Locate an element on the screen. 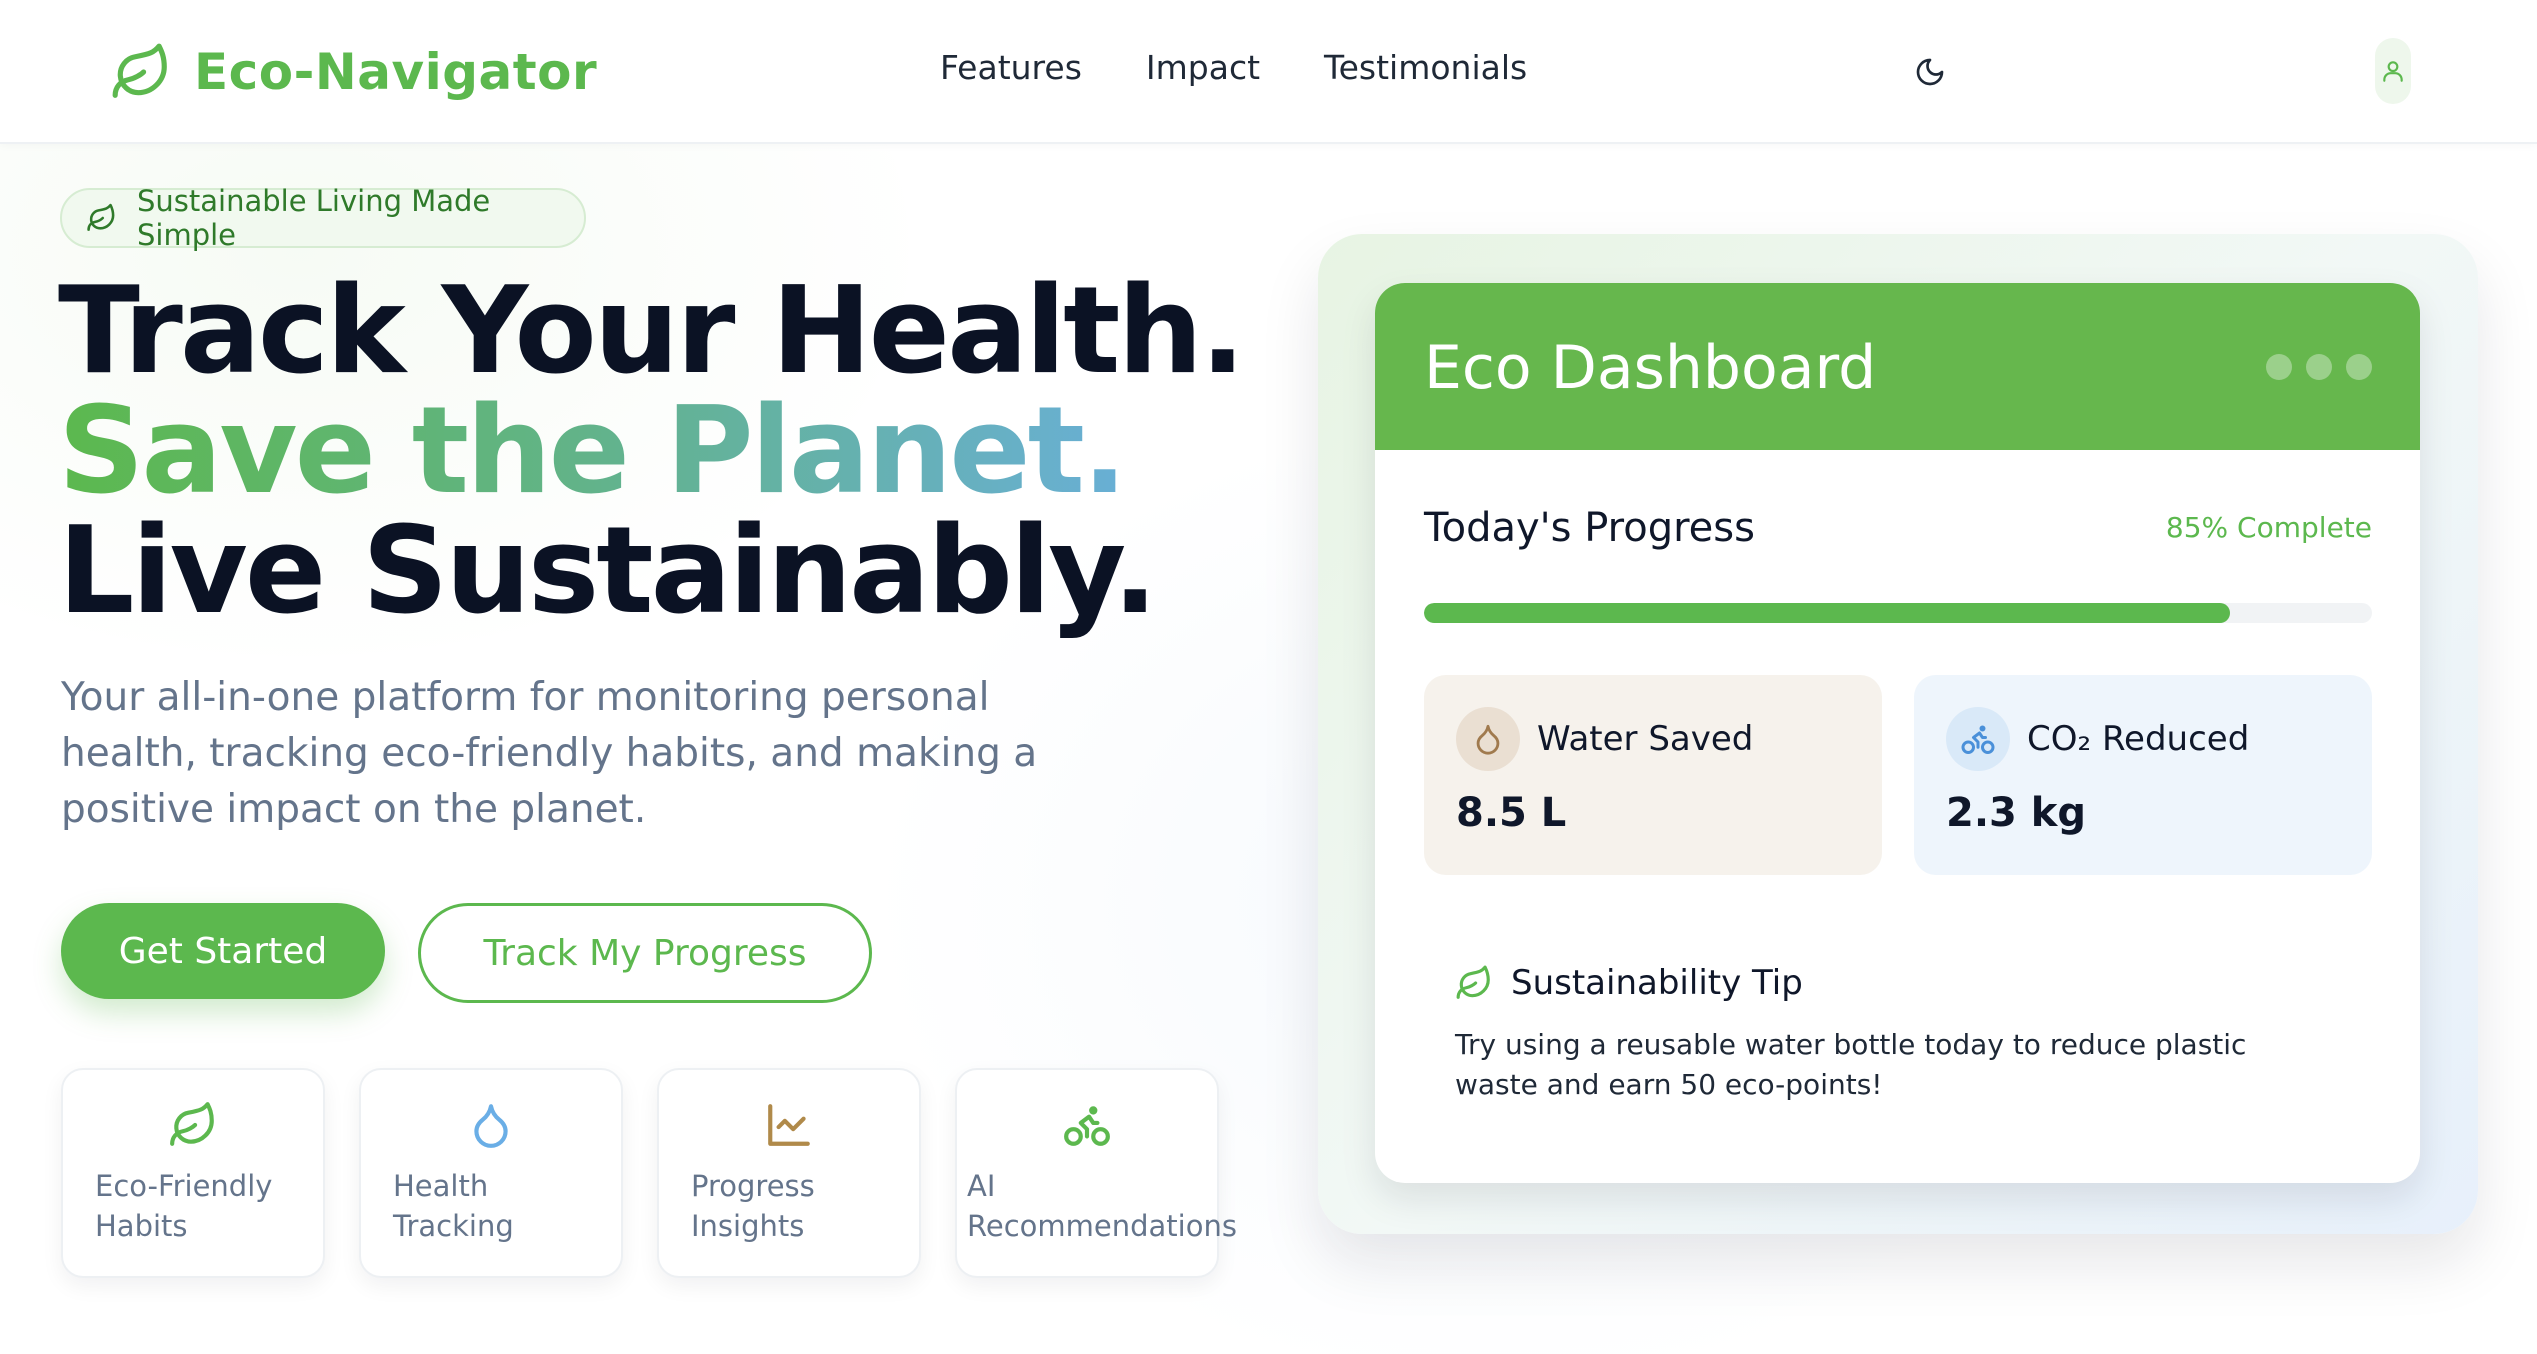  progress-bar is located at coordinates (1898, 613).